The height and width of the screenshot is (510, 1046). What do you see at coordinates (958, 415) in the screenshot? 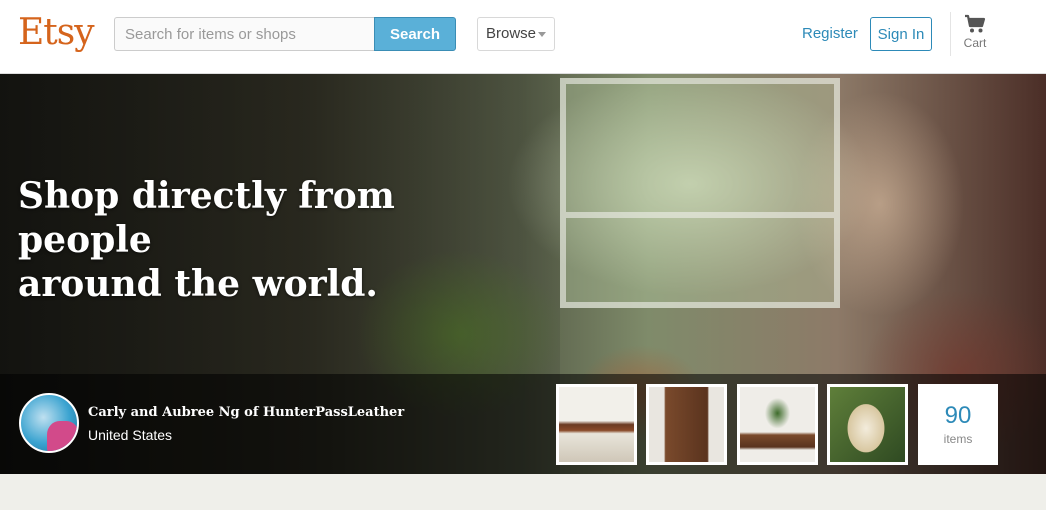
I see `items-count-number: 90` at bounding box center [958, 415].